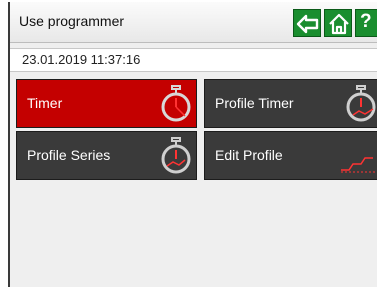 This screenshot has height=287, width=377. I want to click on back-arrow-icon, so click(307, 24).